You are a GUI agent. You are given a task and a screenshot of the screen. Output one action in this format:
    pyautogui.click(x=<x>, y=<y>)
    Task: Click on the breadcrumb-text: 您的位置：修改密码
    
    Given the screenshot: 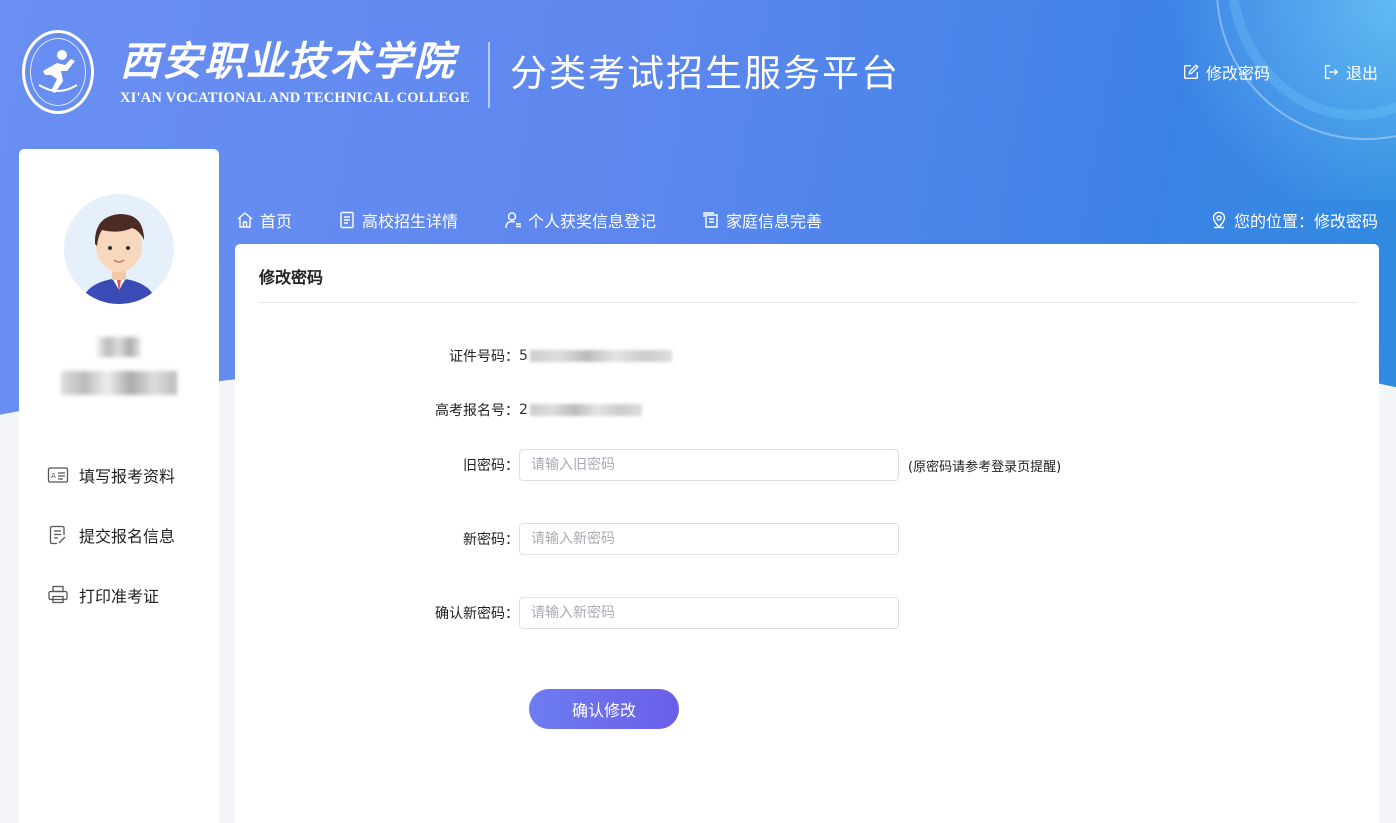 What is the action you would take?
    pyautogui.click(x=1305, y=221)
    